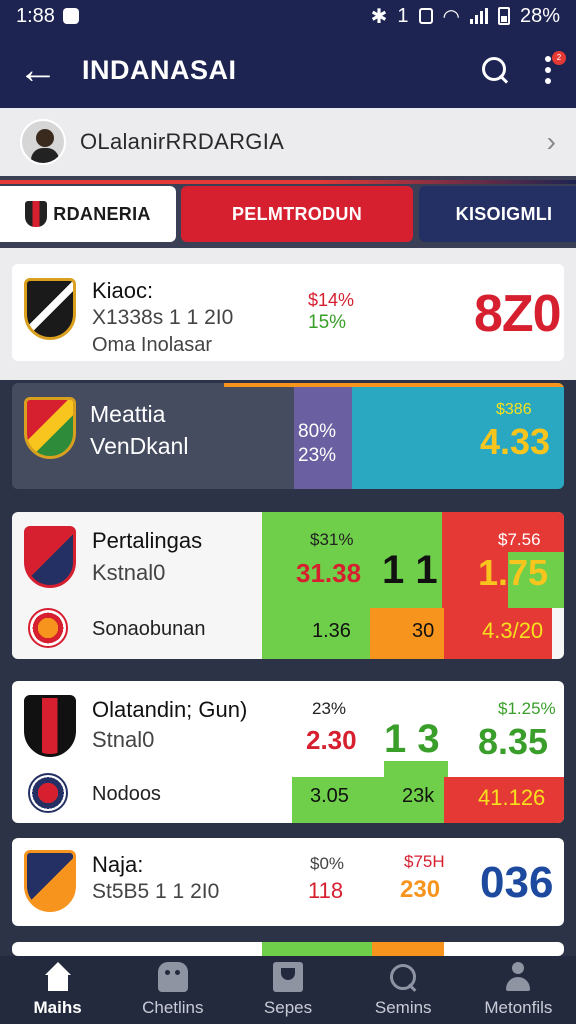 Image resolution: width=576 pixels, height=1024 pixels. I want to click on battery-icon, so click(503, 16).